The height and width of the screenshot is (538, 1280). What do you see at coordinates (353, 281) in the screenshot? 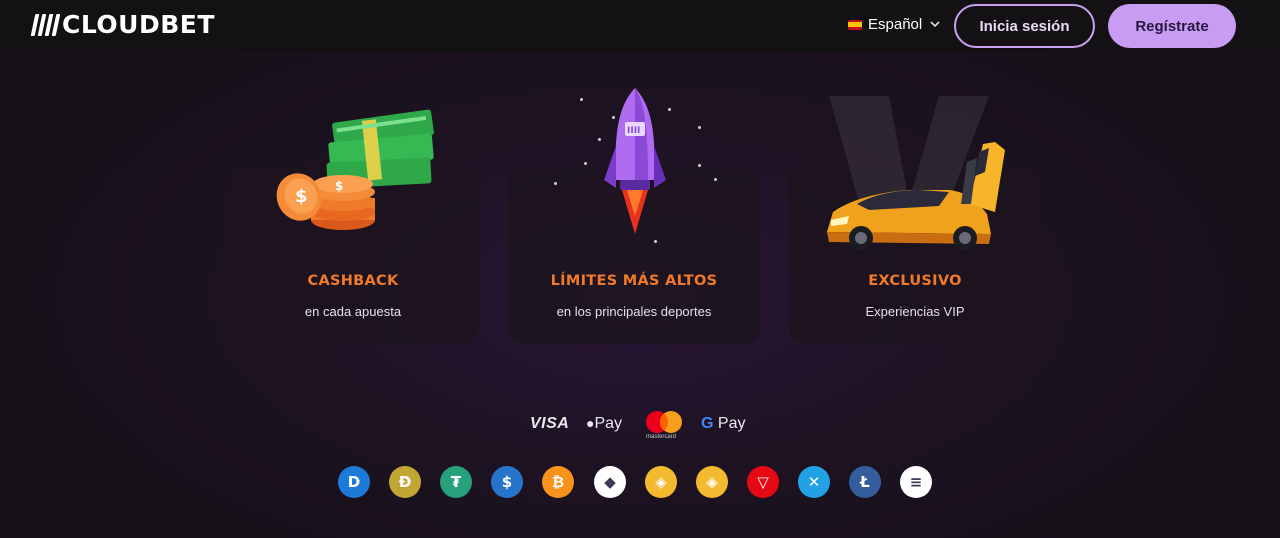
I see `card-title: CASHBACK` at bounding box center [353, 281].